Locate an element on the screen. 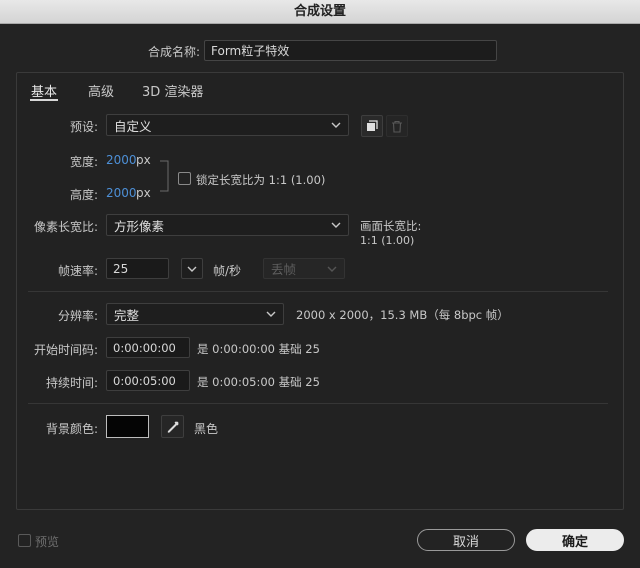 The width and height of the screenshot is (640, 568). bg-color-label: 背景颜色: is located at coordinates (71, 429).